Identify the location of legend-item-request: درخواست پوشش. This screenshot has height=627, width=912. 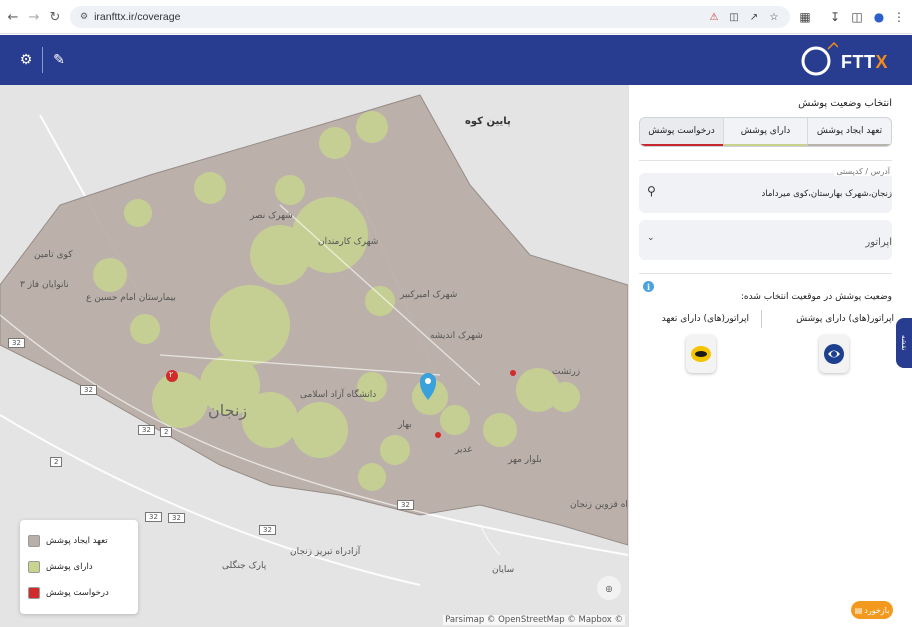
(79, 593).